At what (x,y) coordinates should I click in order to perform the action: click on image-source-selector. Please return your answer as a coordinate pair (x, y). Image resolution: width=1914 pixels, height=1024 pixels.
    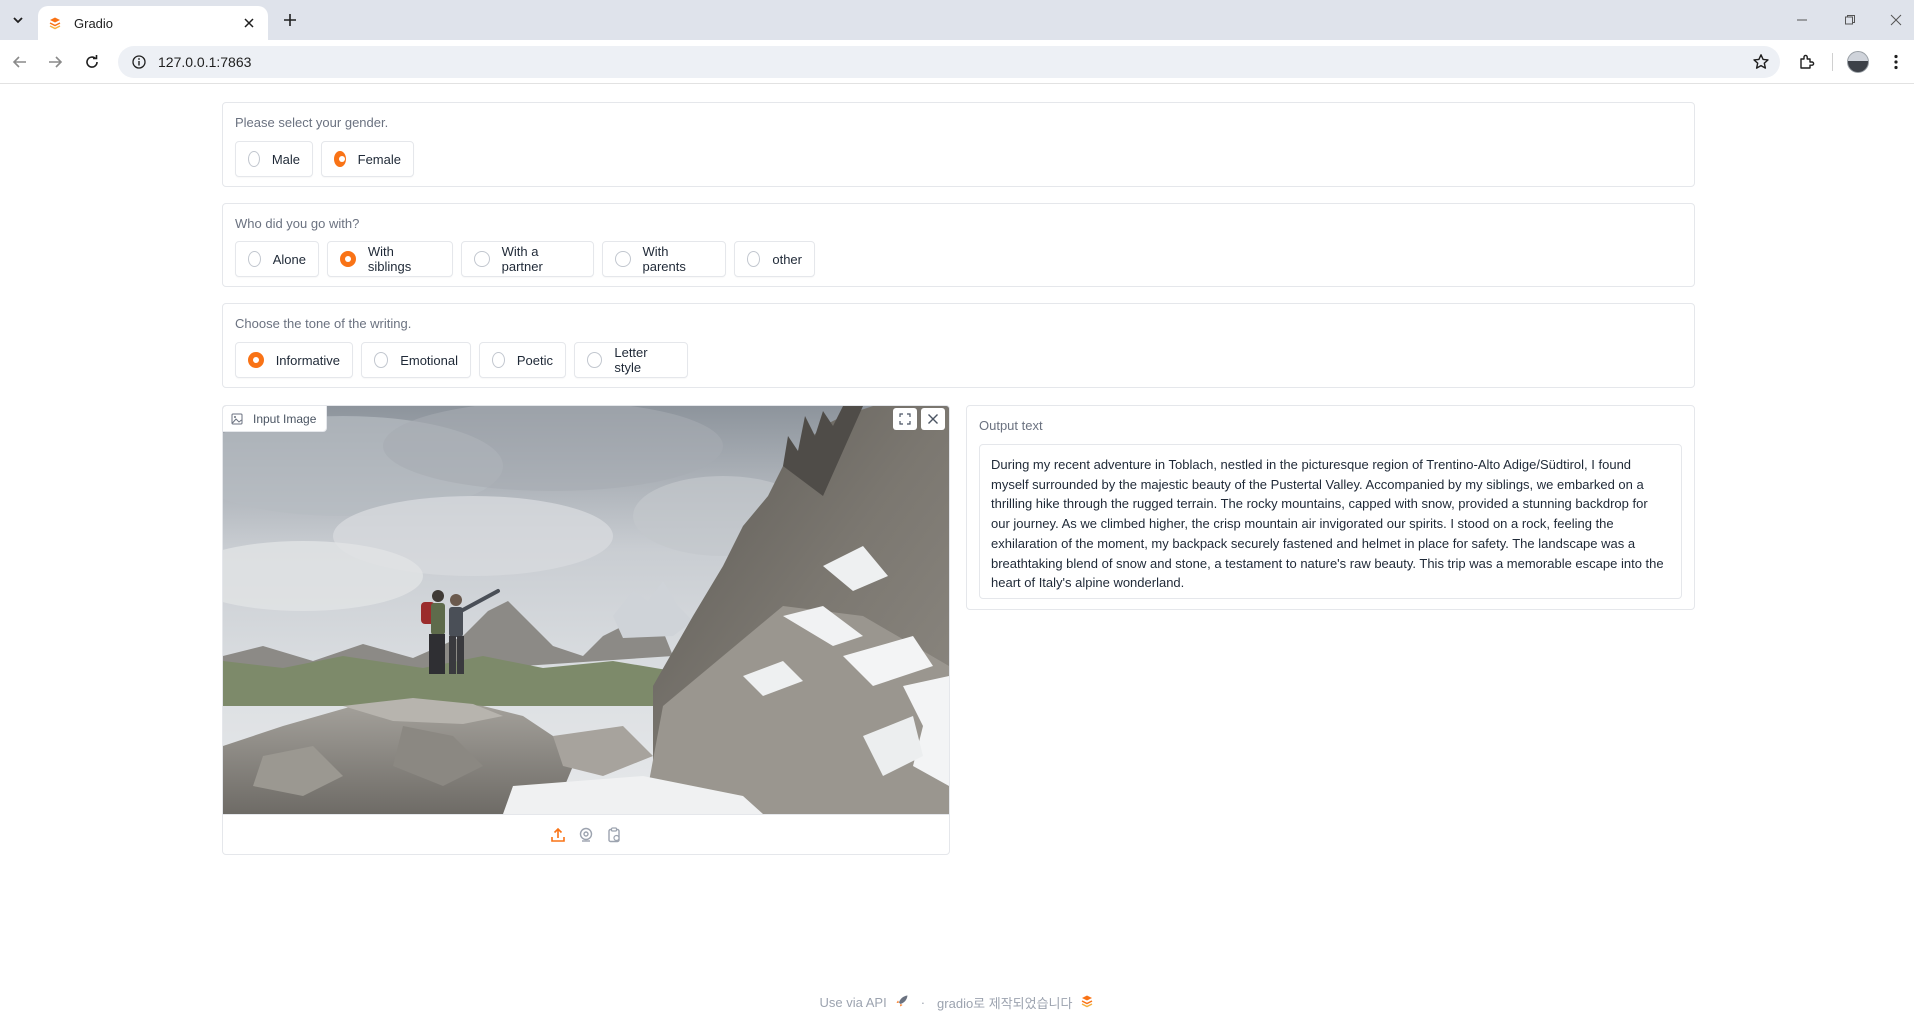
    Looking at the image, I should click on (586, 834).